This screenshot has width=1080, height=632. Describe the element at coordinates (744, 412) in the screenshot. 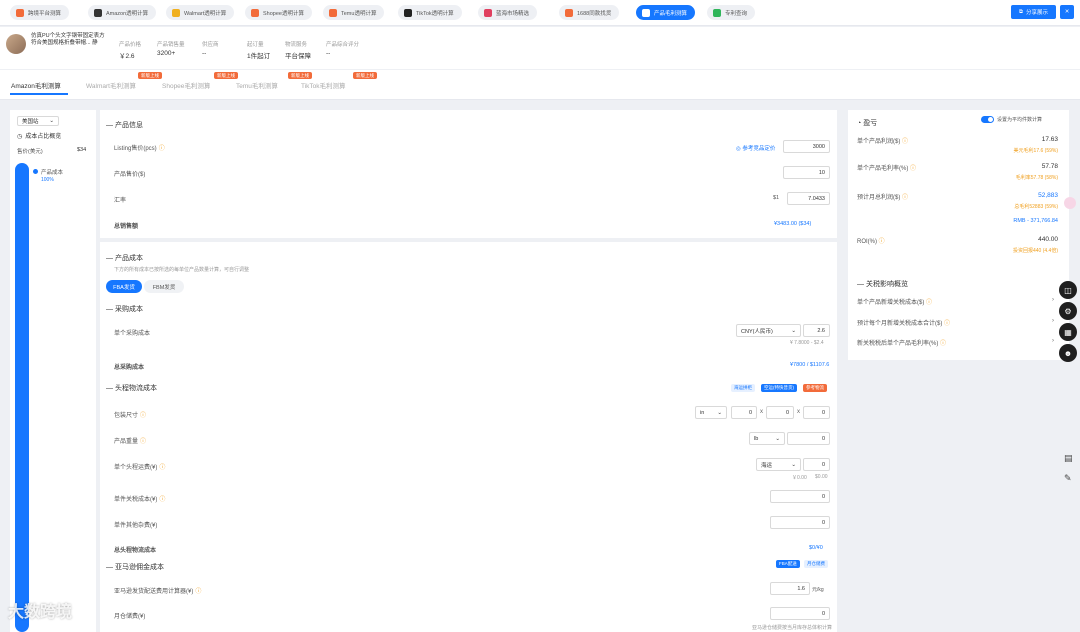

I see `length-input: 0` at that location.